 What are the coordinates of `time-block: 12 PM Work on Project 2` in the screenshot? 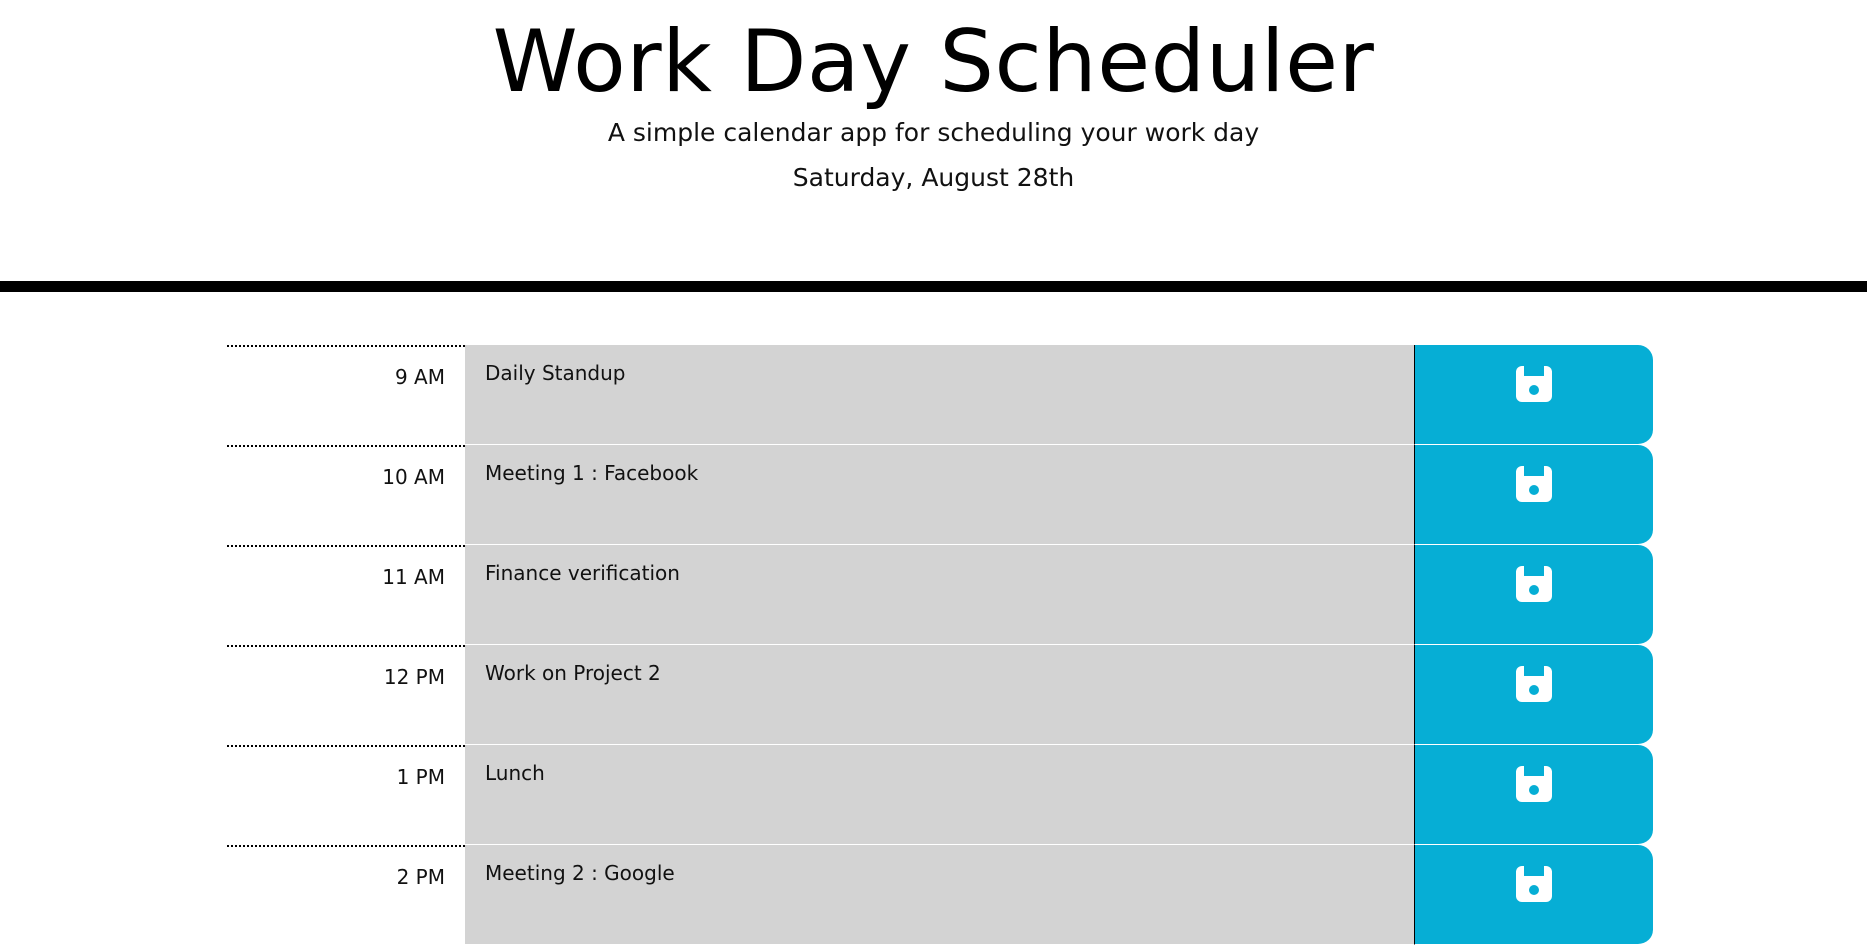 It's located at (940, 695).